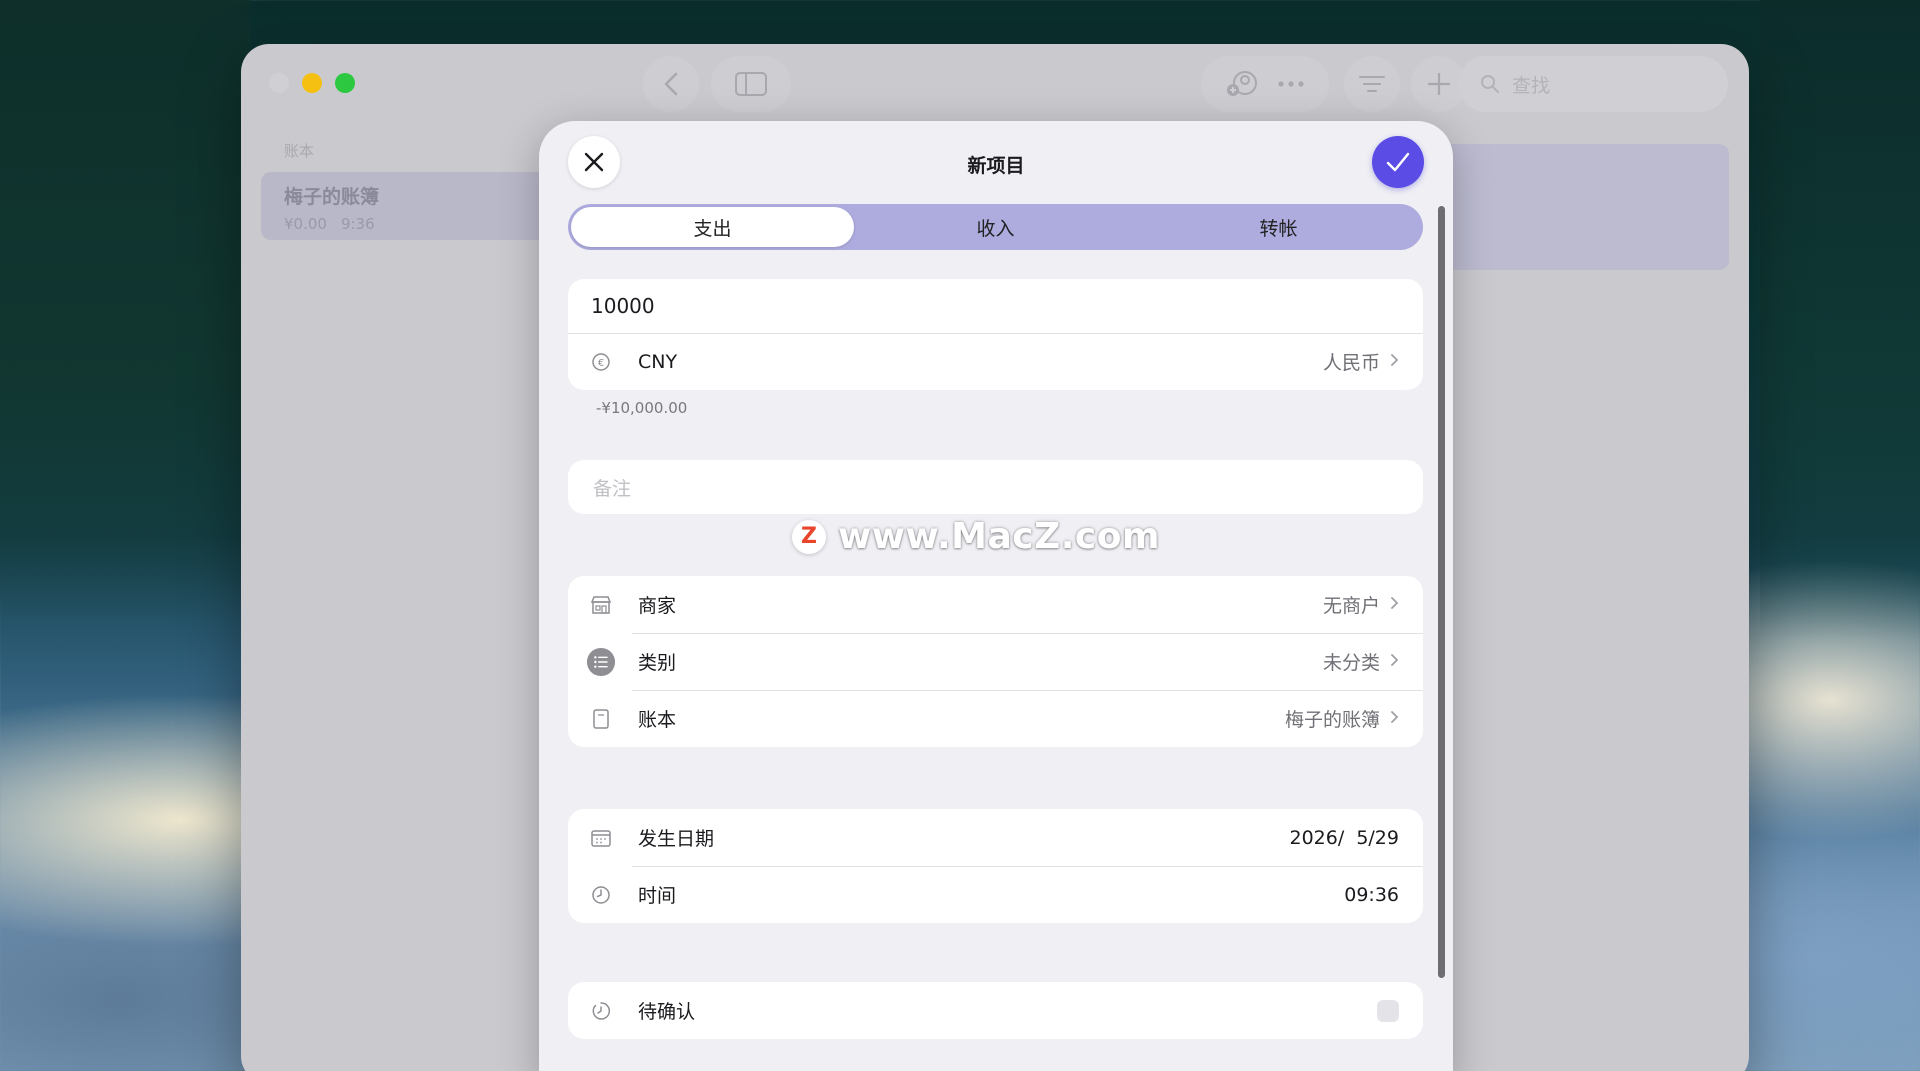  What do you see at coordinates (657, 720) in the screenshot?
I see `ledger-label: 账本` at bounding box center [657, 720].